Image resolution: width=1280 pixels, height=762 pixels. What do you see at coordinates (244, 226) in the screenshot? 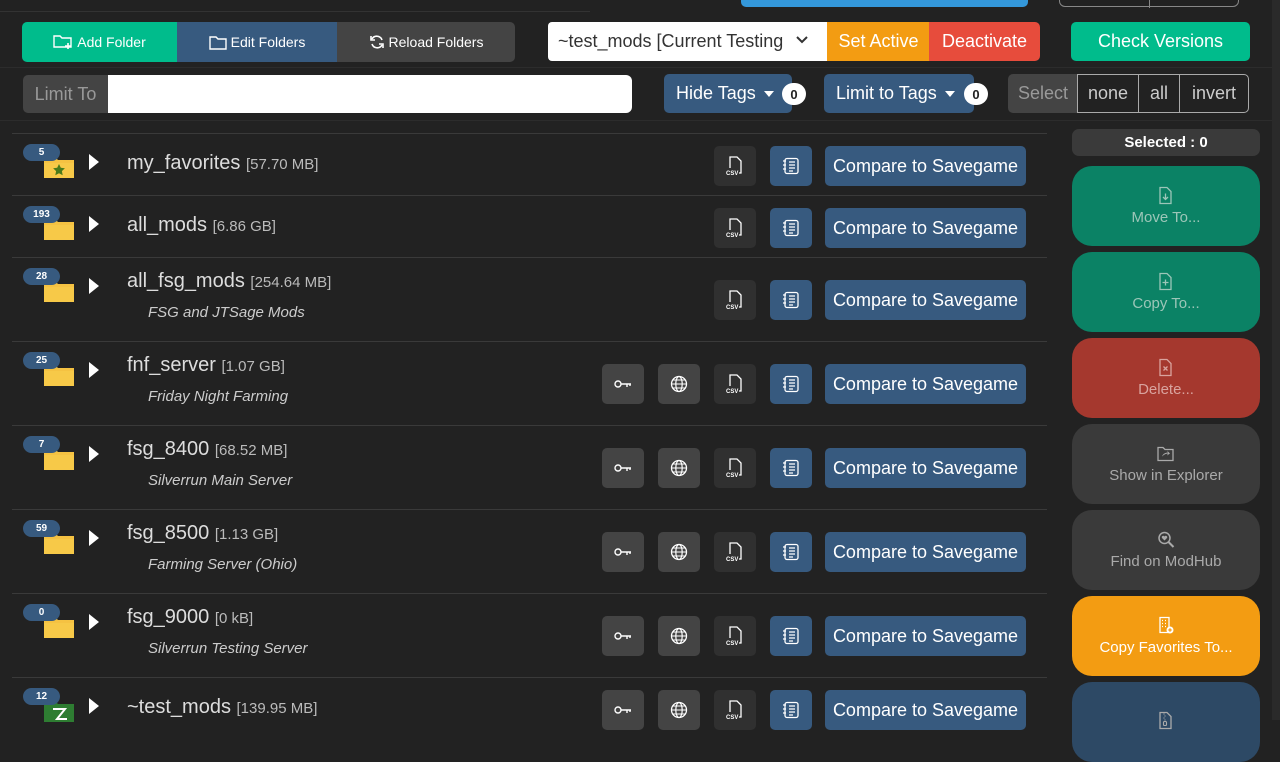
I see `folder-size: [6.86 GB]` at bounding box center [244, 226].